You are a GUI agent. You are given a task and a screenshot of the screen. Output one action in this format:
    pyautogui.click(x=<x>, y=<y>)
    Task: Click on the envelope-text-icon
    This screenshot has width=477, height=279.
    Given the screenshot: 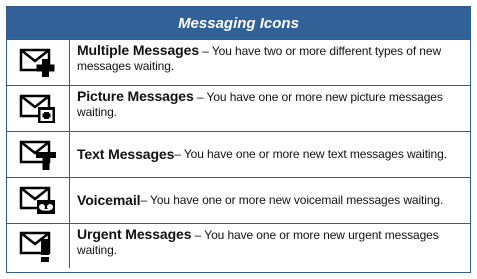 What is the action you would take?
    pyautogui.click(x=38, y=155)
    